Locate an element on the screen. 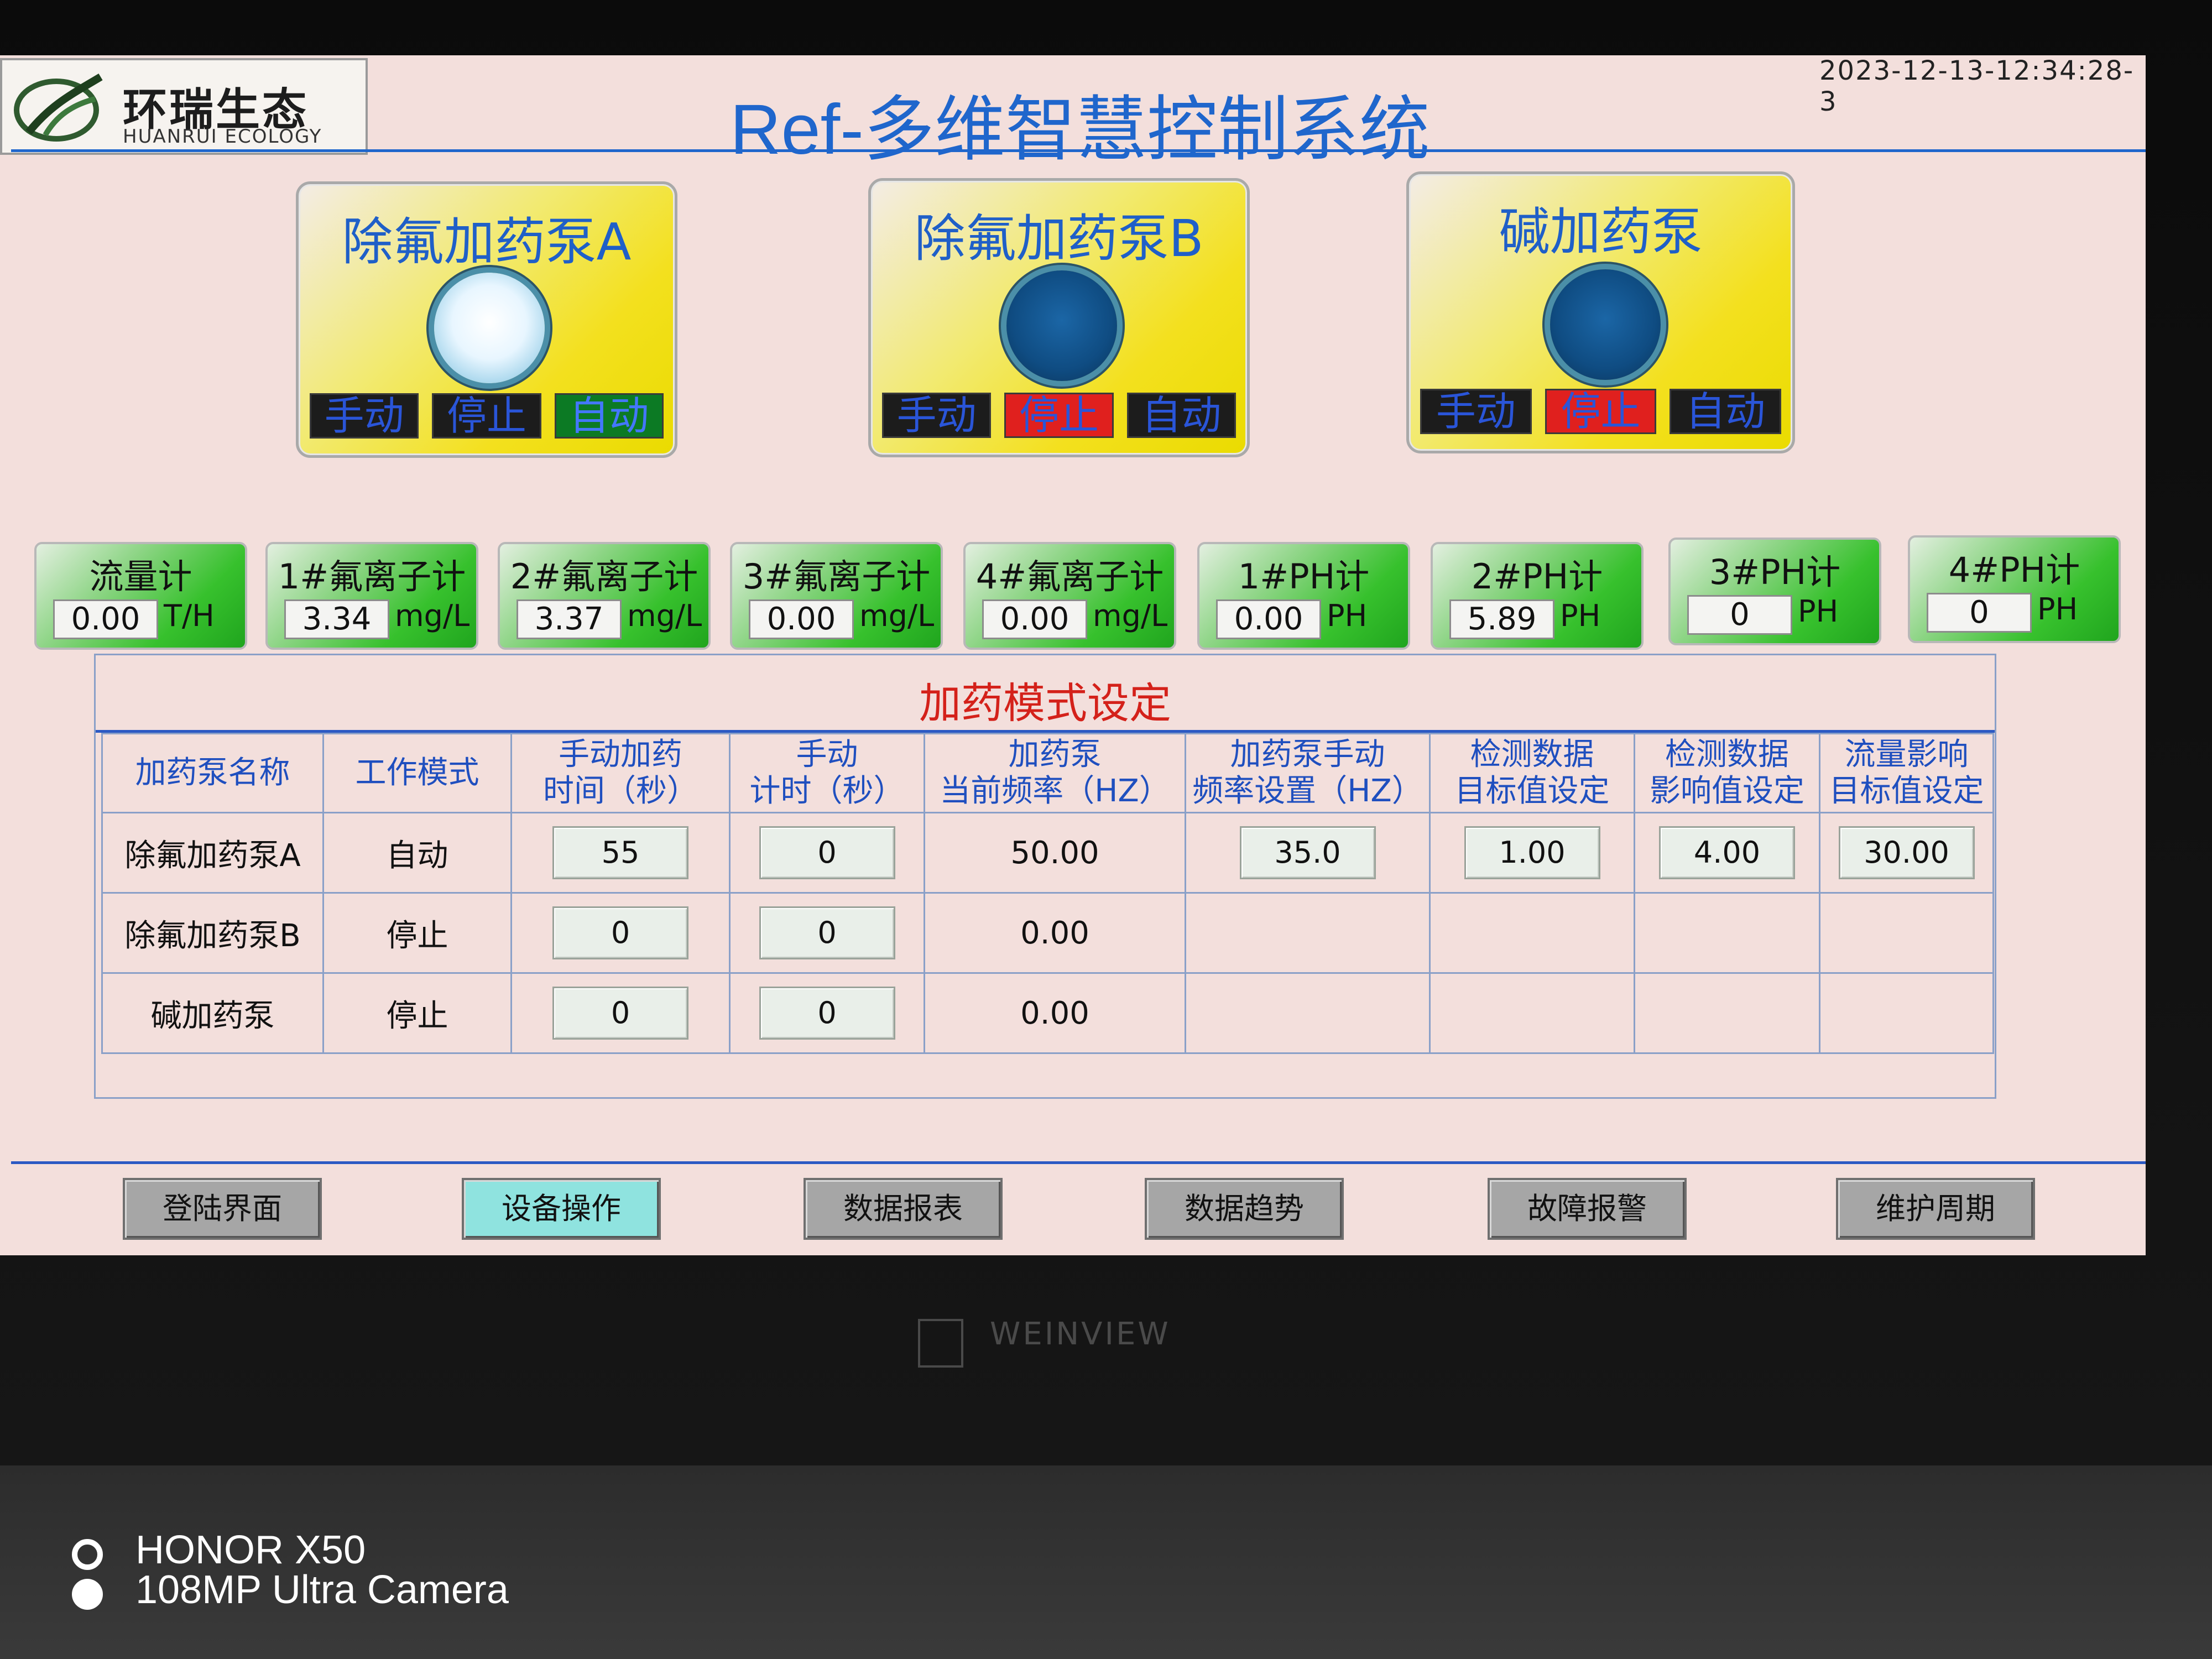 This screenshot has width=2212, height=1659. col-header-current-frequency: 加药泵 当前频率（HZ） is located at coordinates (1055, 773).